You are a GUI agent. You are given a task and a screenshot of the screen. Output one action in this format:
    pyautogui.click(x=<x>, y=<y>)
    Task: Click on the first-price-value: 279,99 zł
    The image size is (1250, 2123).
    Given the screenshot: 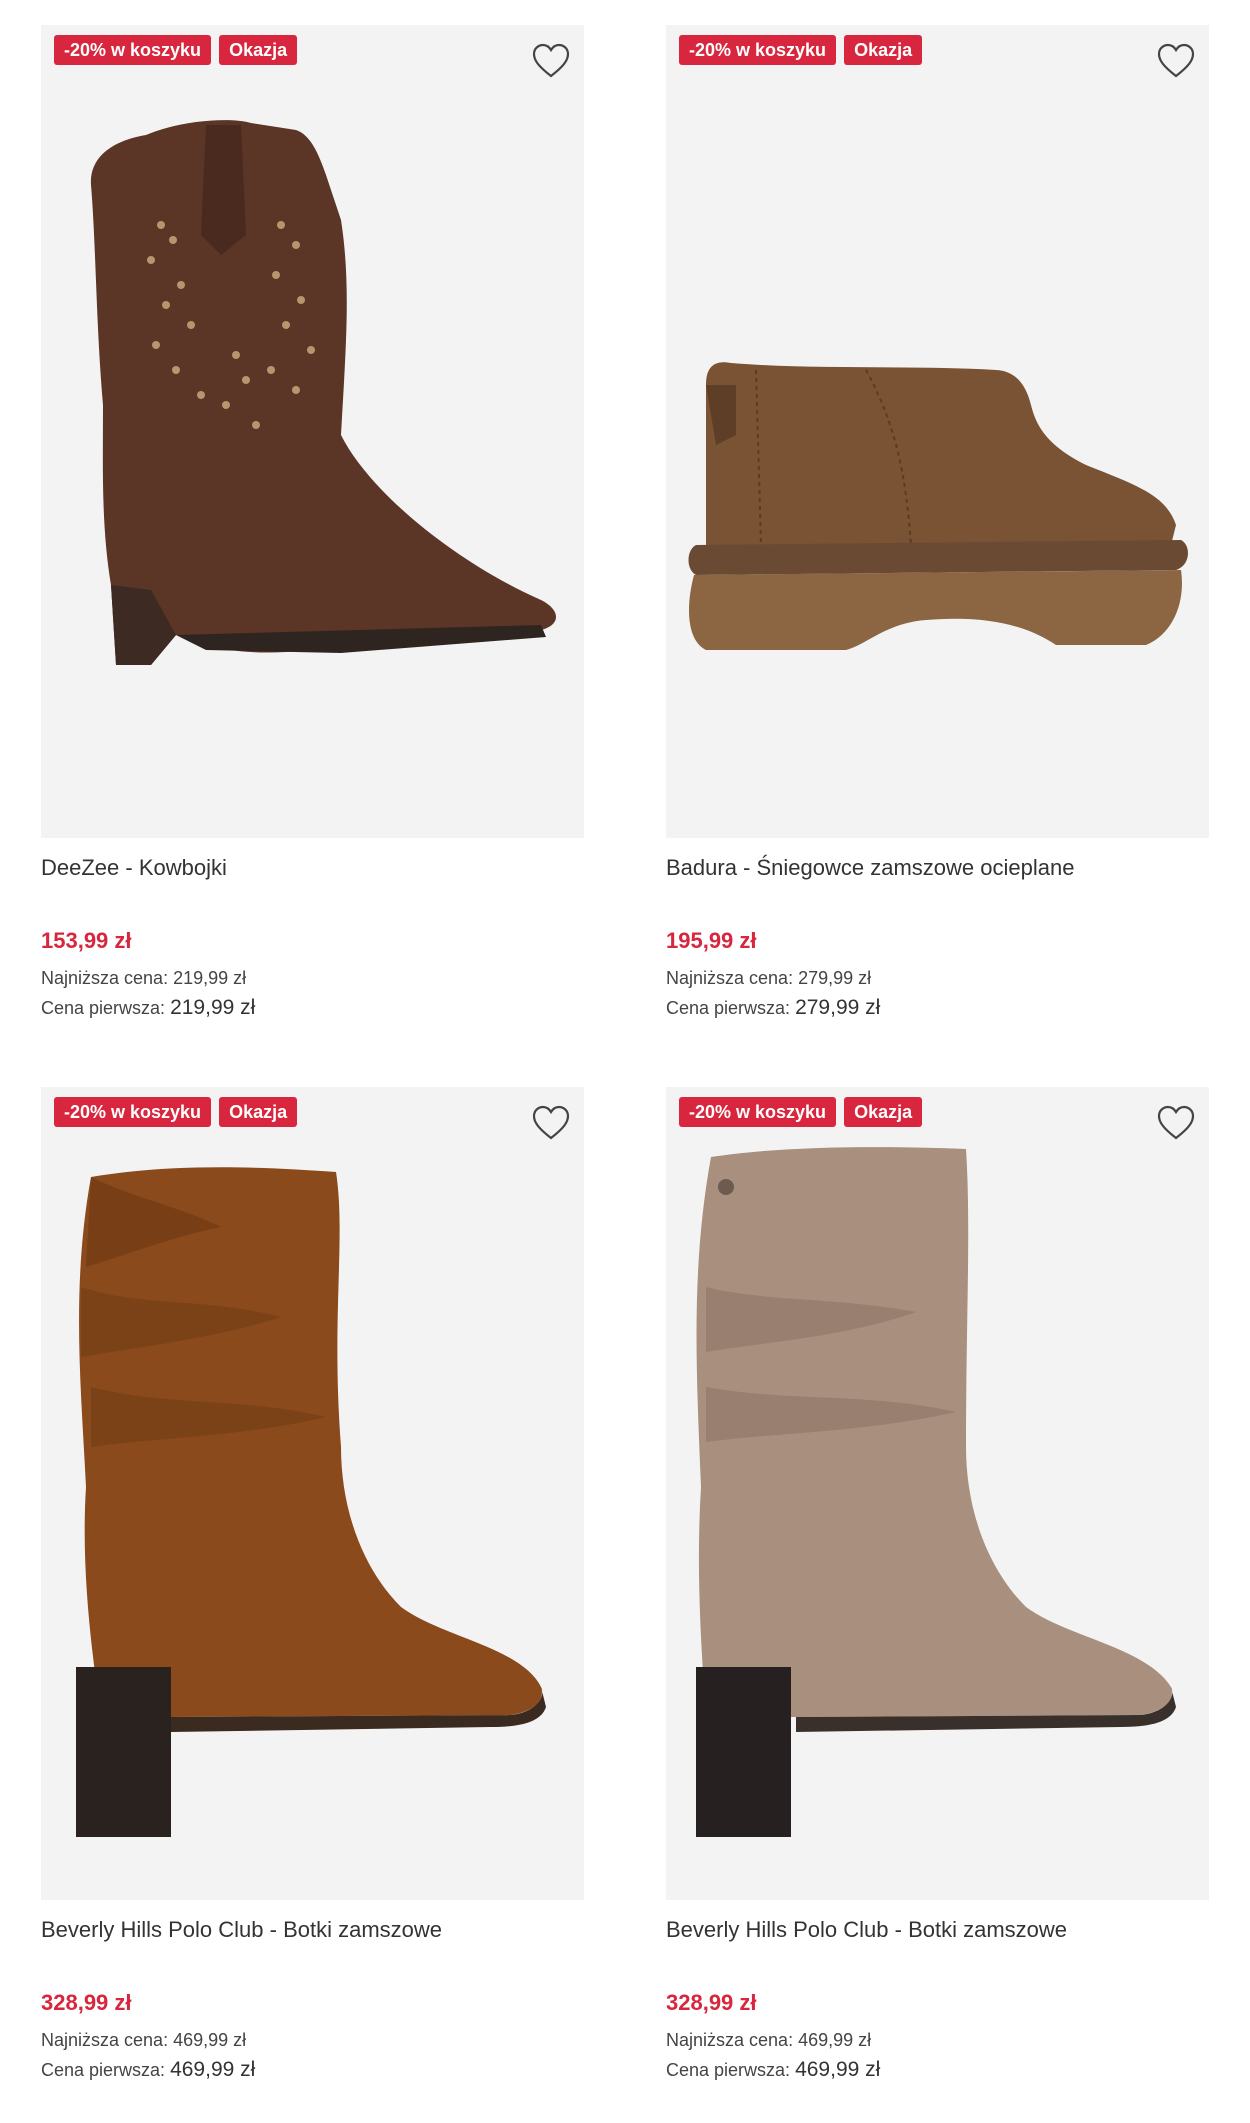 What is the action you would take?
    pyautogui.click(x=838, y=1007)
    